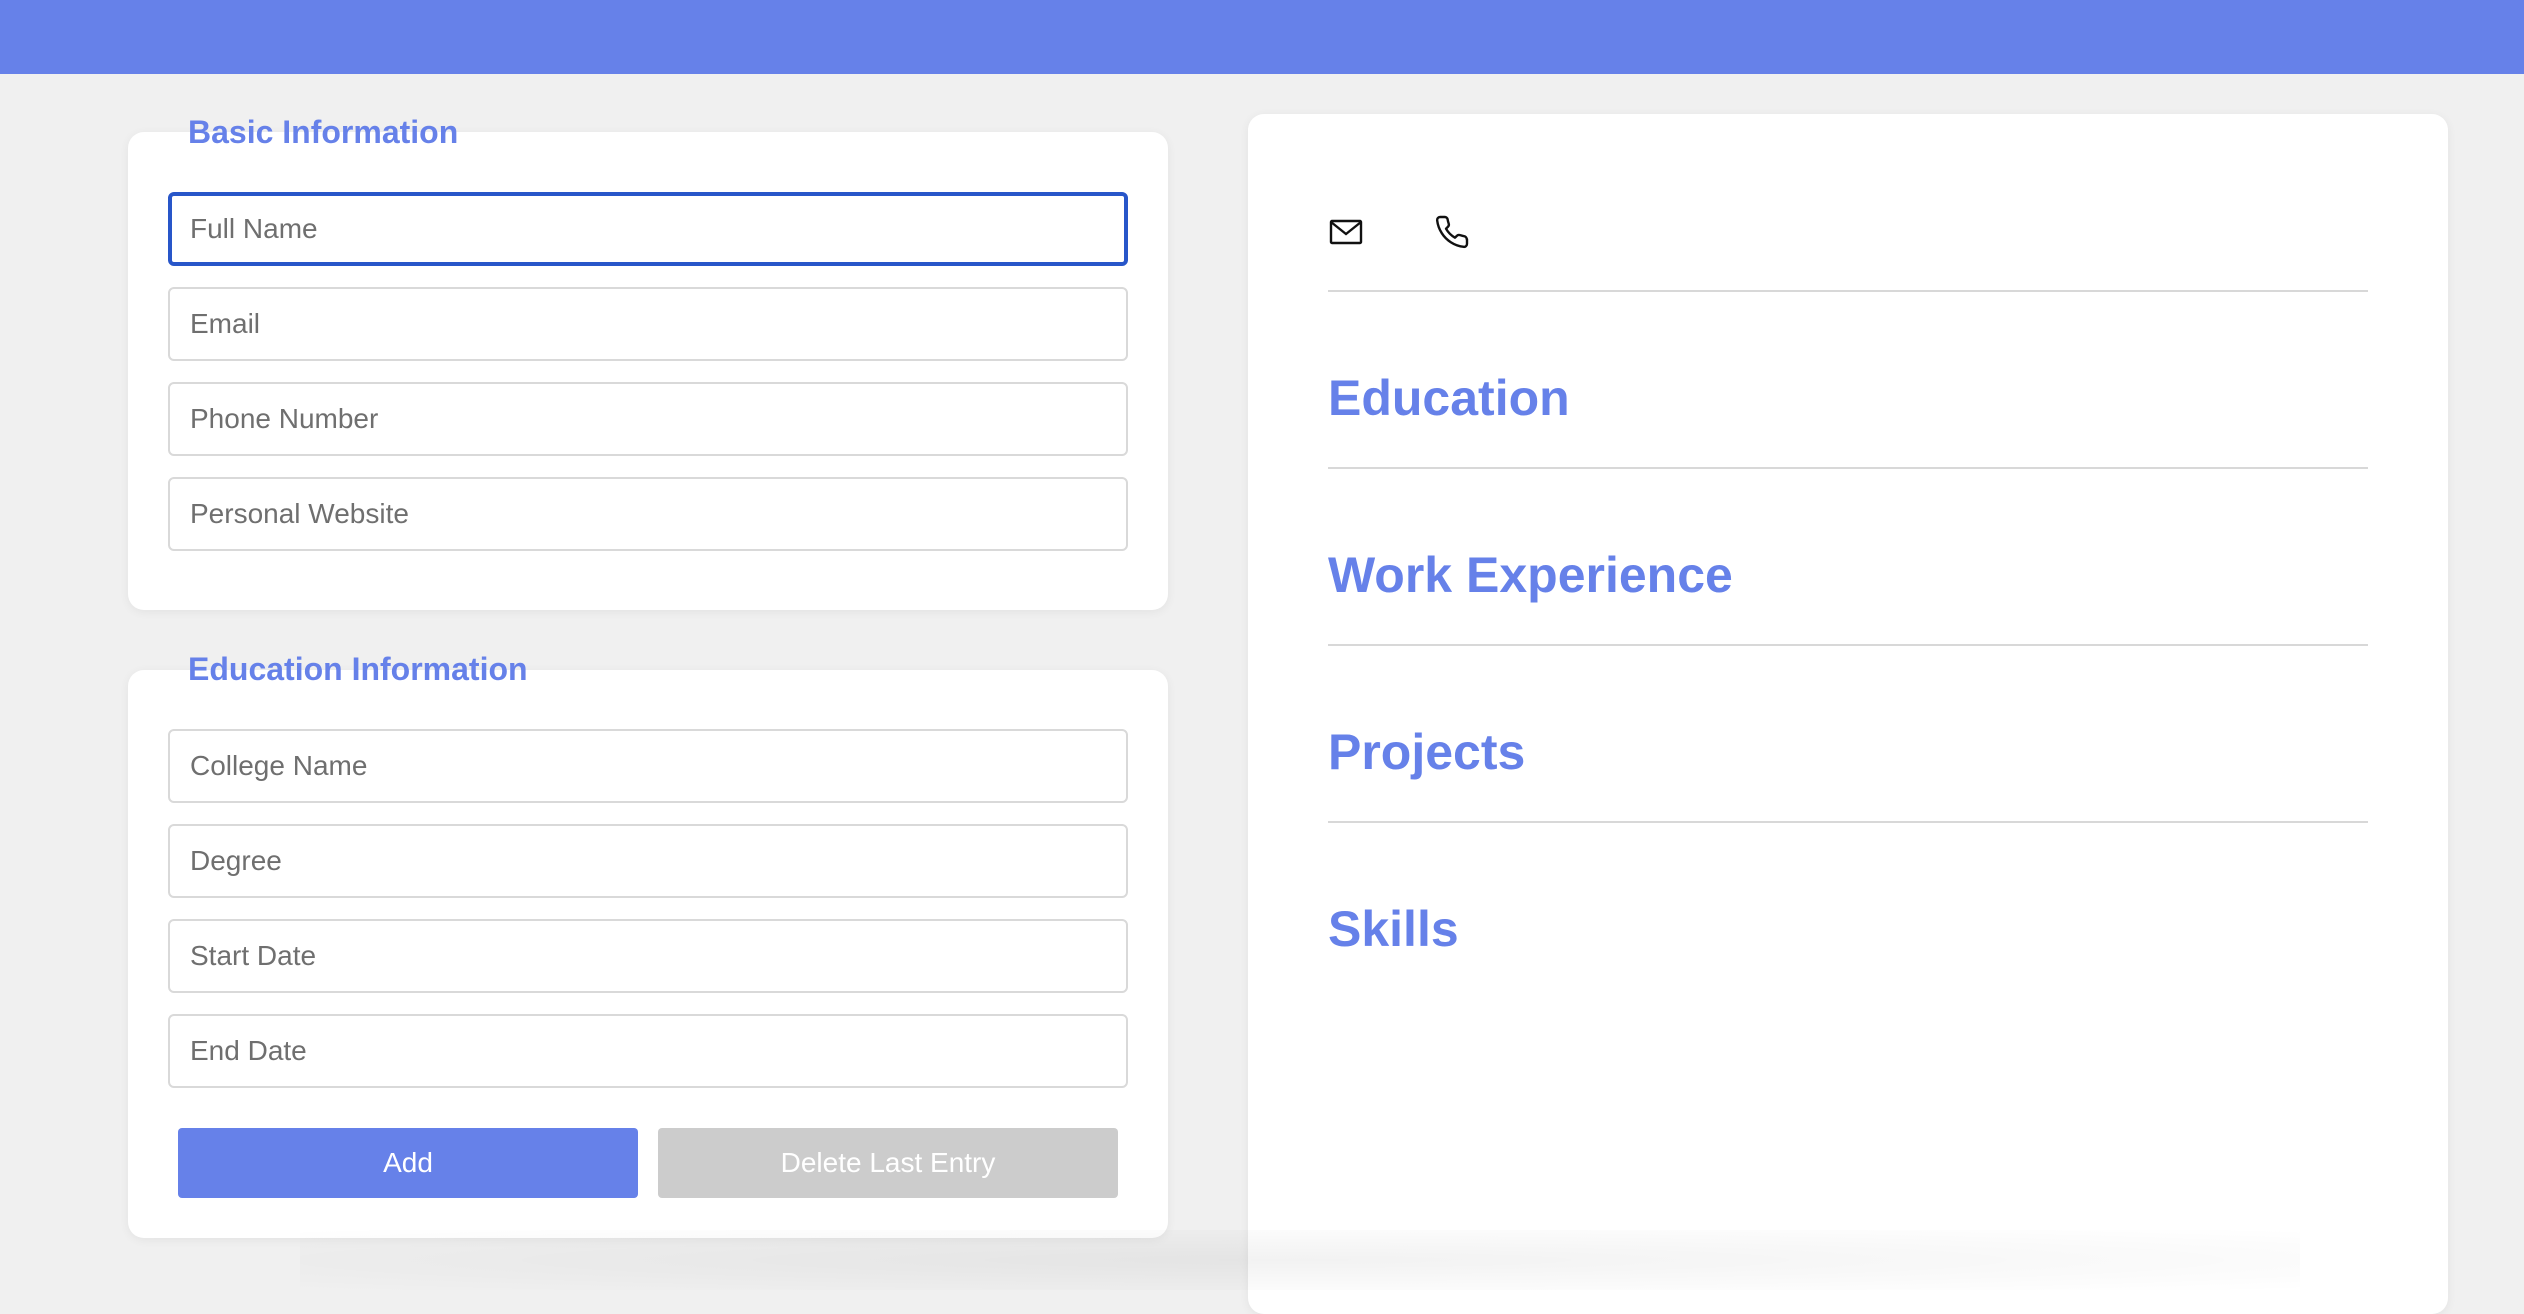 The image size is (2524, 1314). I want to click on end-date-input, so click(648, 1051).